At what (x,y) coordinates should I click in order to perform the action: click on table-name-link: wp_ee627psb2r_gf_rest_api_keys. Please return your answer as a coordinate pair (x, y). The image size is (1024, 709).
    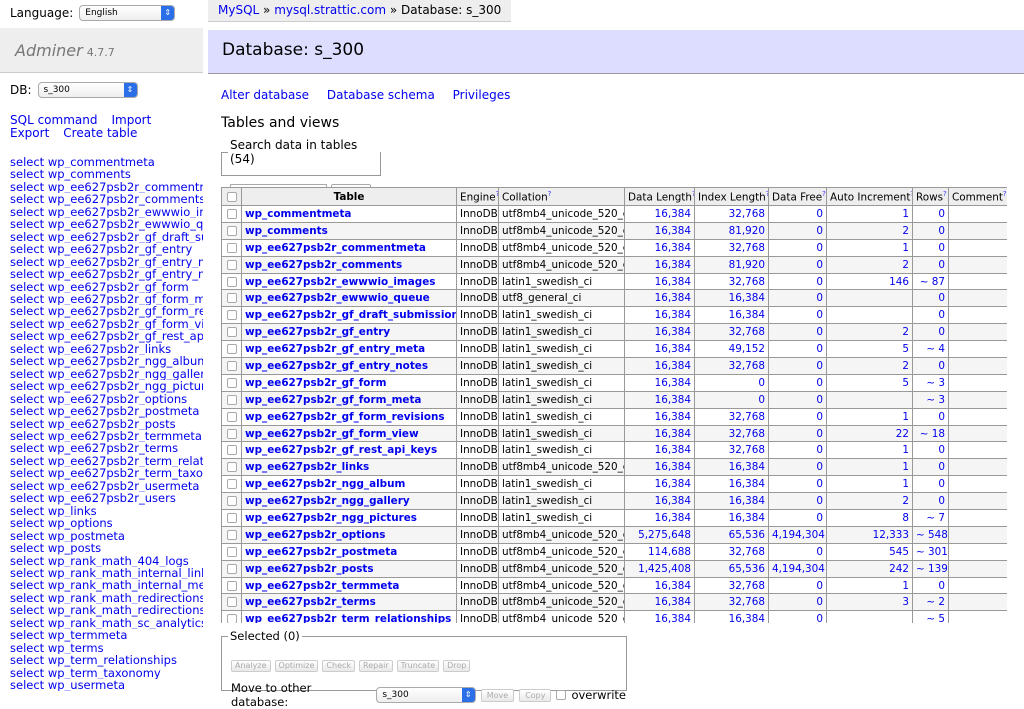
    Looking at the image, I should click on (341, 450).